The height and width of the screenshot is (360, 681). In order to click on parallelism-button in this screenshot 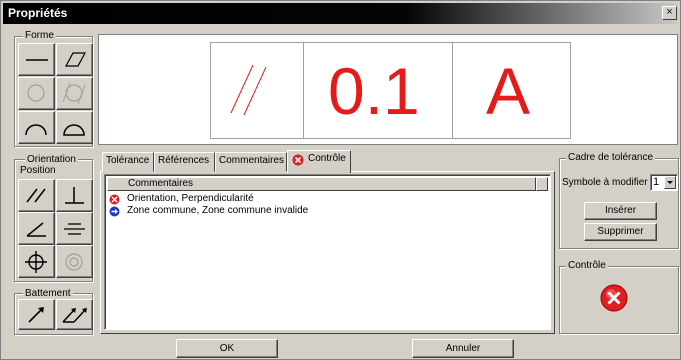, I will do `click(36, 195)`.